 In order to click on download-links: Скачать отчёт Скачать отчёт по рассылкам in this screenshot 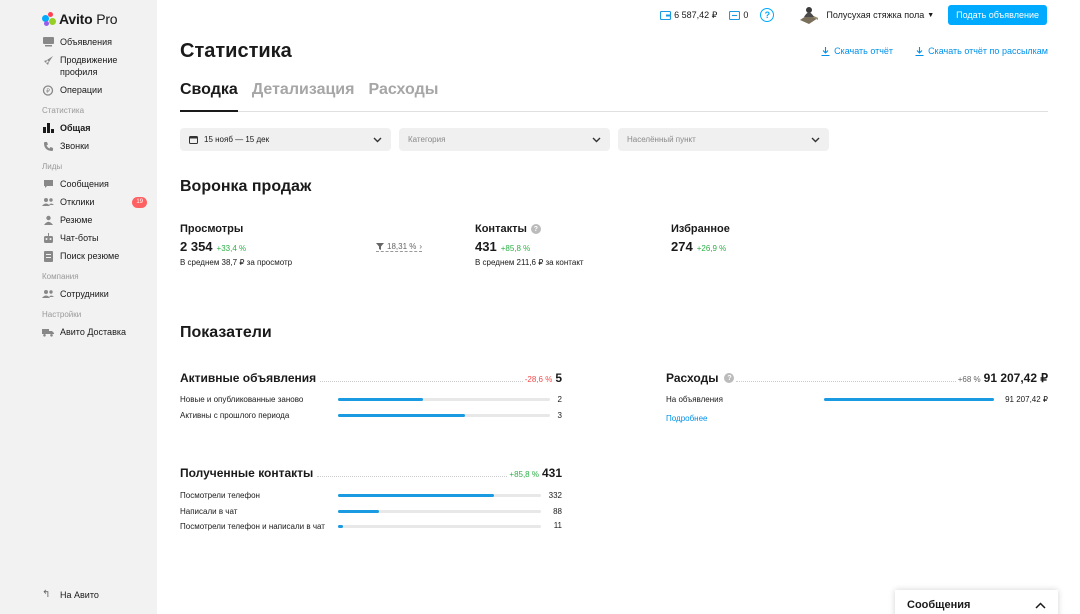, I will do `click(923, 51)`.